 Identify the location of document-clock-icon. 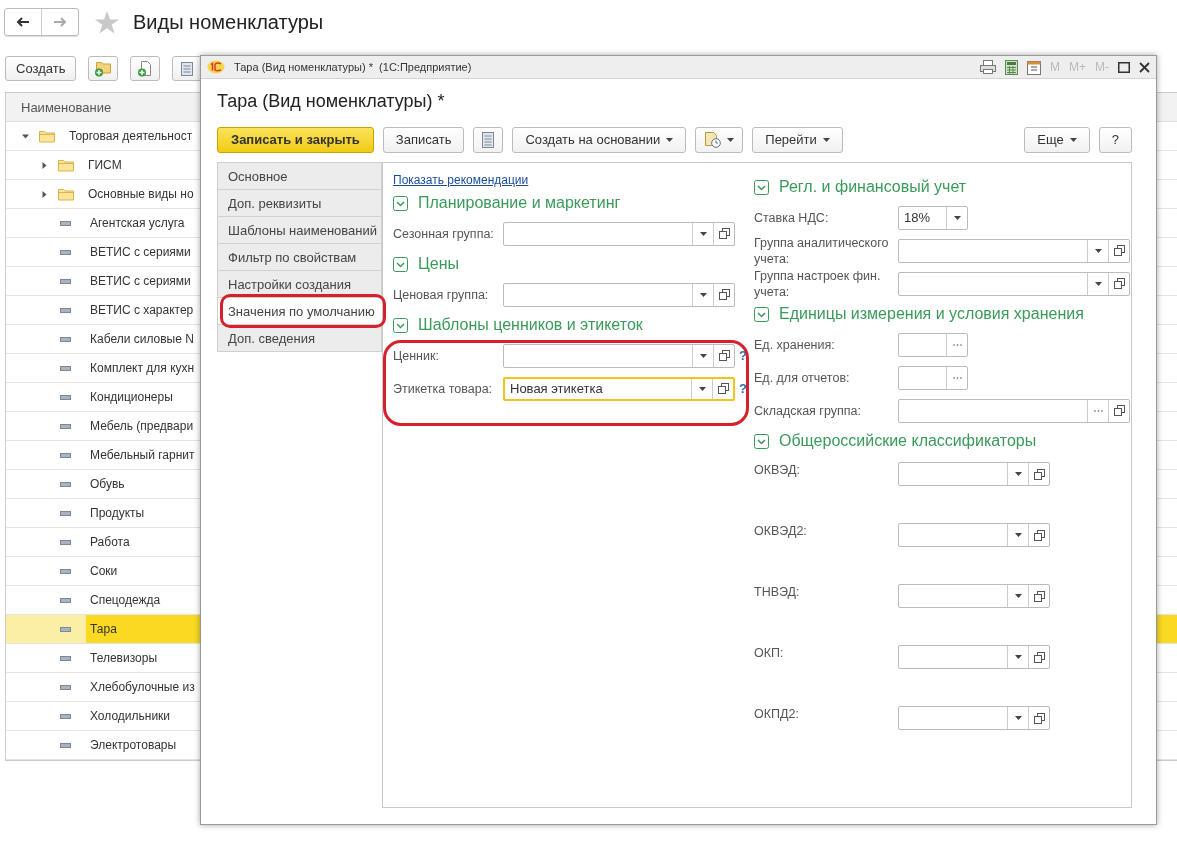
(713, 139).